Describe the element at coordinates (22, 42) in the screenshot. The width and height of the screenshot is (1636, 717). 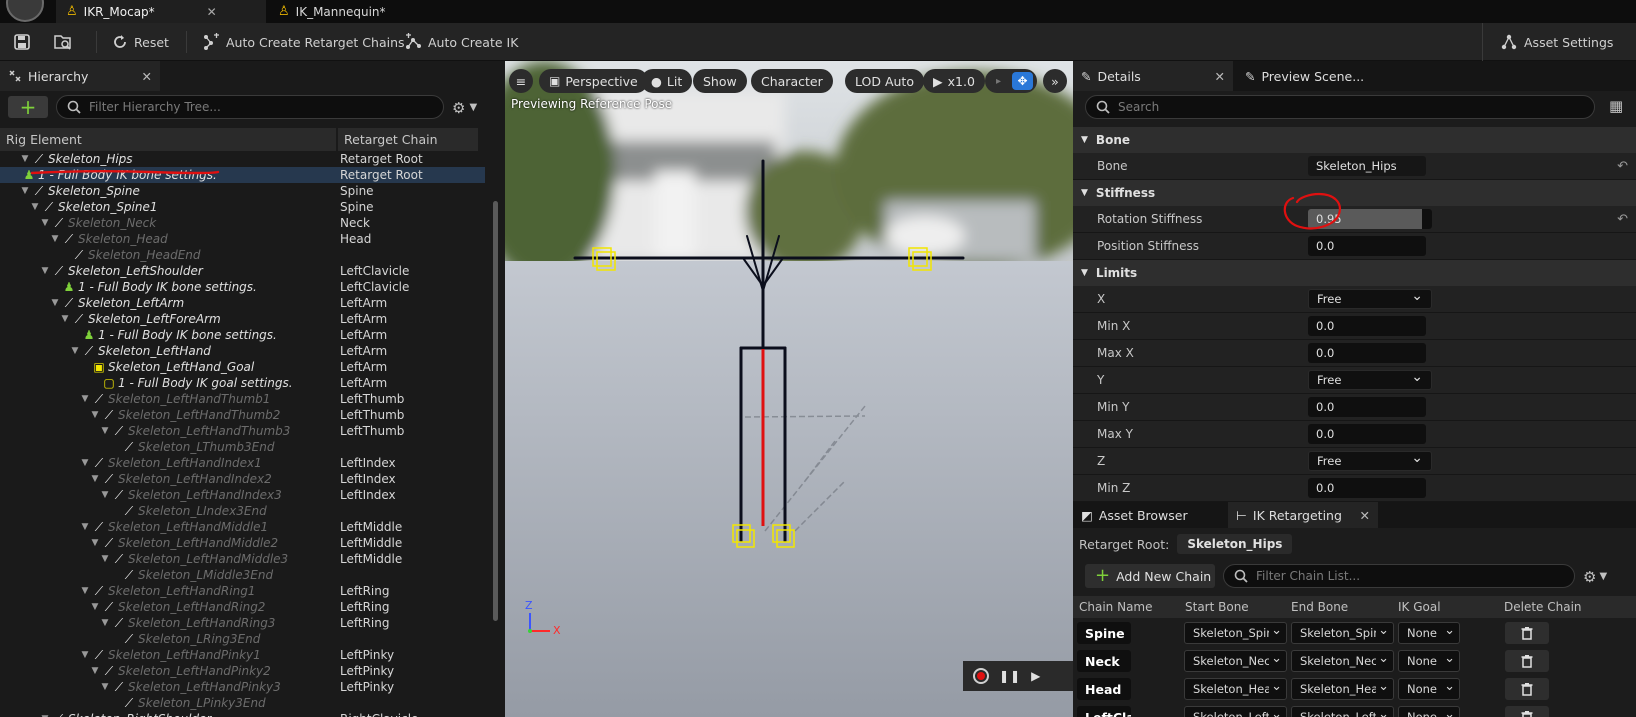
I see `save-button` at that location.